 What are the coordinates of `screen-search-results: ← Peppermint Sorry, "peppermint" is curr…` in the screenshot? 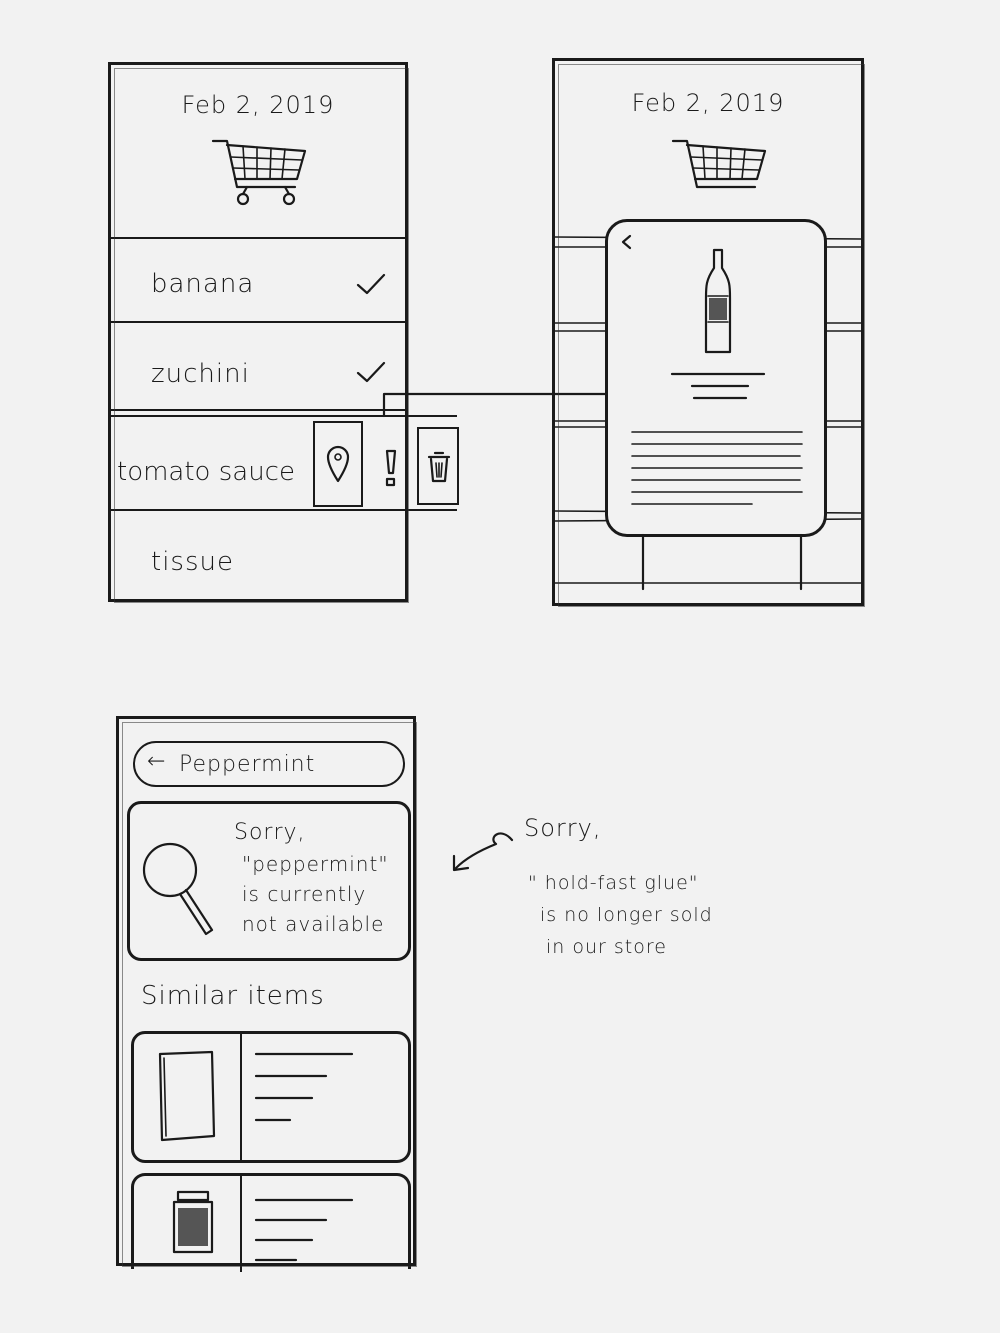 It's located at (266, 994).